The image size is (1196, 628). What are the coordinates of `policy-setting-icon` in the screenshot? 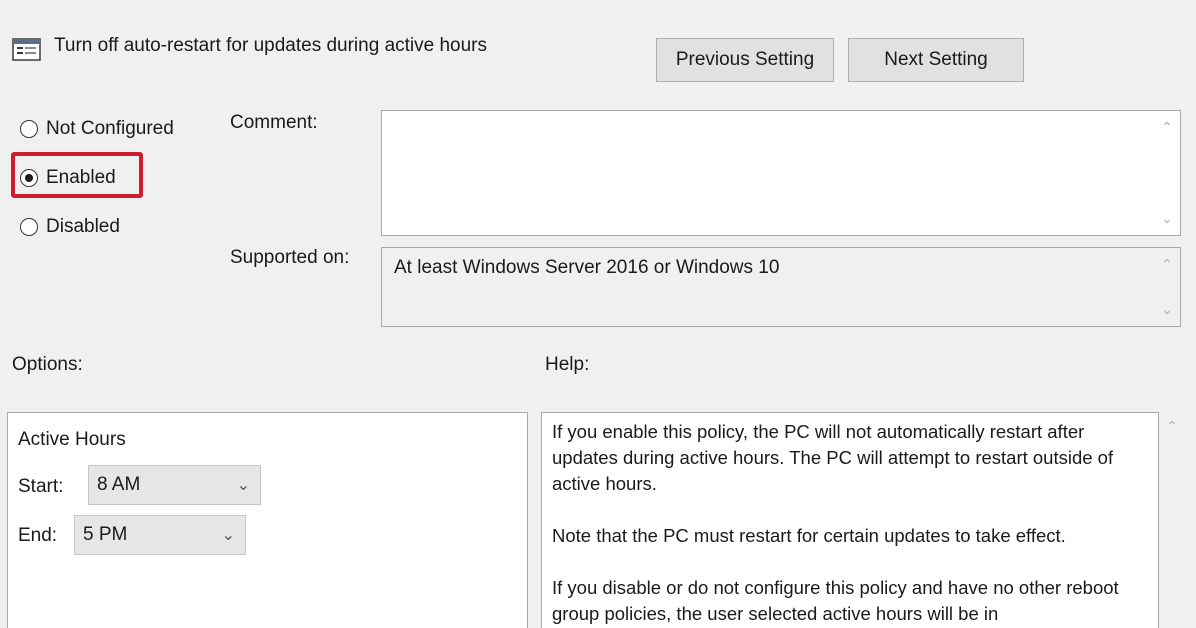 It's located at (27, 49).